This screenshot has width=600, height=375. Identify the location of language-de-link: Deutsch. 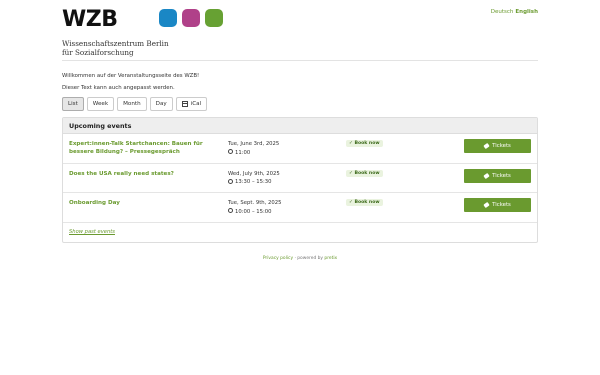
(502, 12).